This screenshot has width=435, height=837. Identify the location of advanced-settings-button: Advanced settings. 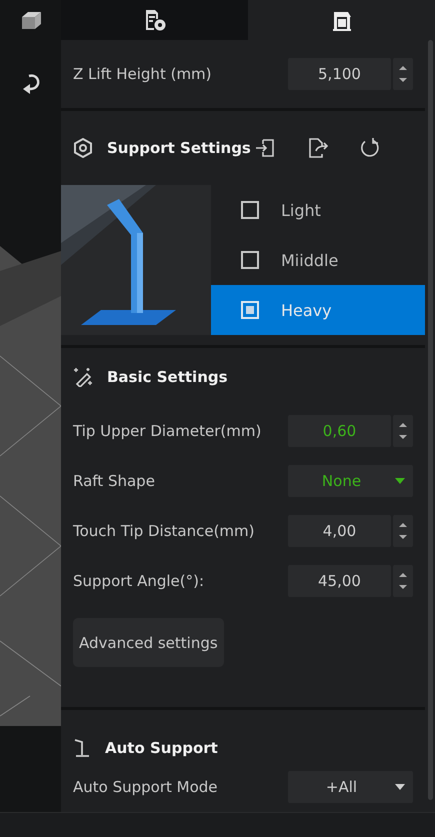
(148, 642).